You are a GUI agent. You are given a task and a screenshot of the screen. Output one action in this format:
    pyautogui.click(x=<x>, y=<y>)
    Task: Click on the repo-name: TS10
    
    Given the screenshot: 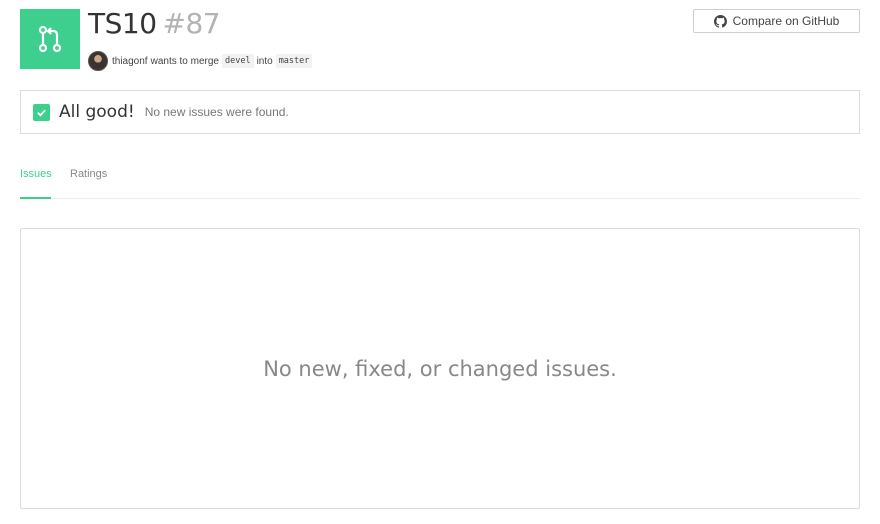 What is the action you would take?
    pyautogui.click(x=122, y=23)
    